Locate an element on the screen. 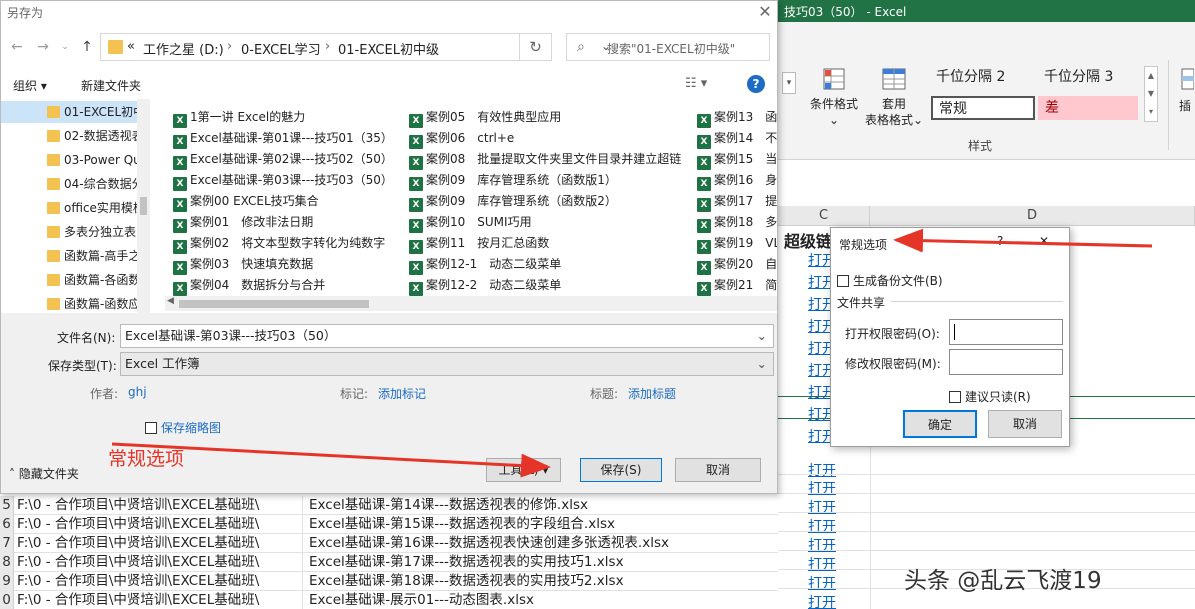 Image resolution: width=1195 pixels, height=609 pixels. filetype-select: Excel 工作簿 ⌄ is located at coordinates (447, 364).